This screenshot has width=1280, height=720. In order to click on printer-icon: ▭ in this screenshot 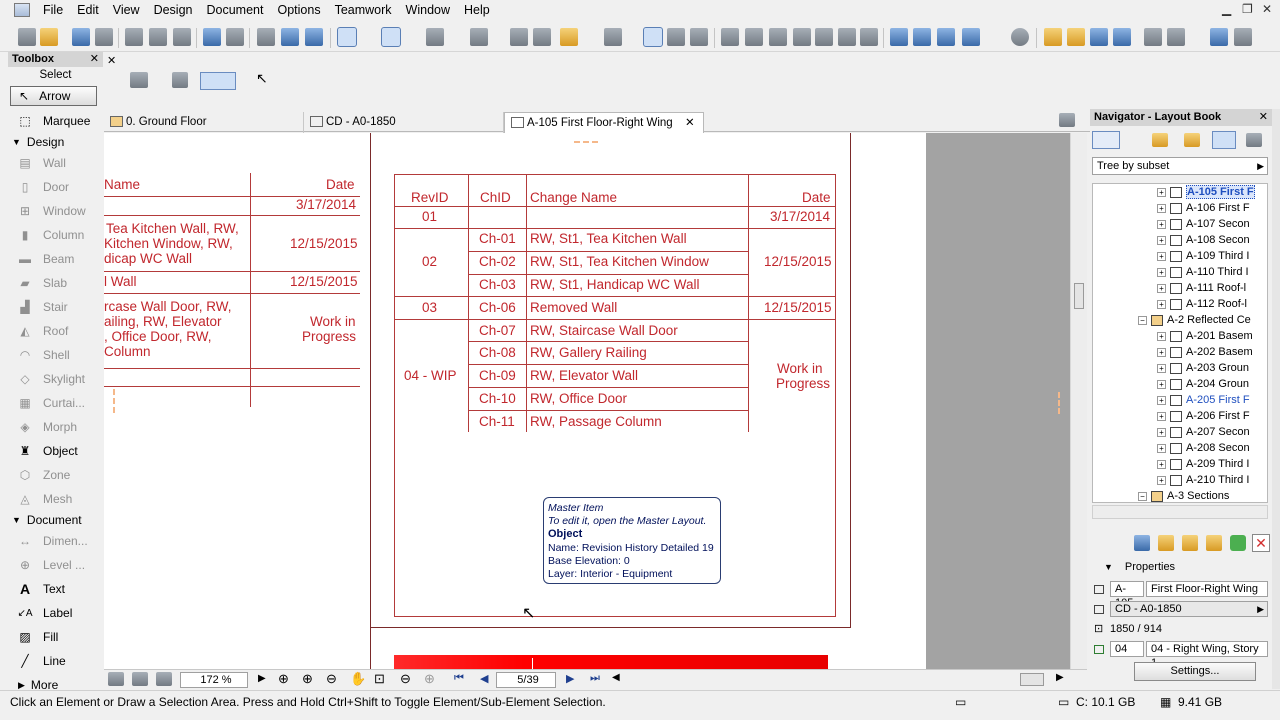, I will do `click(960, 702)`.